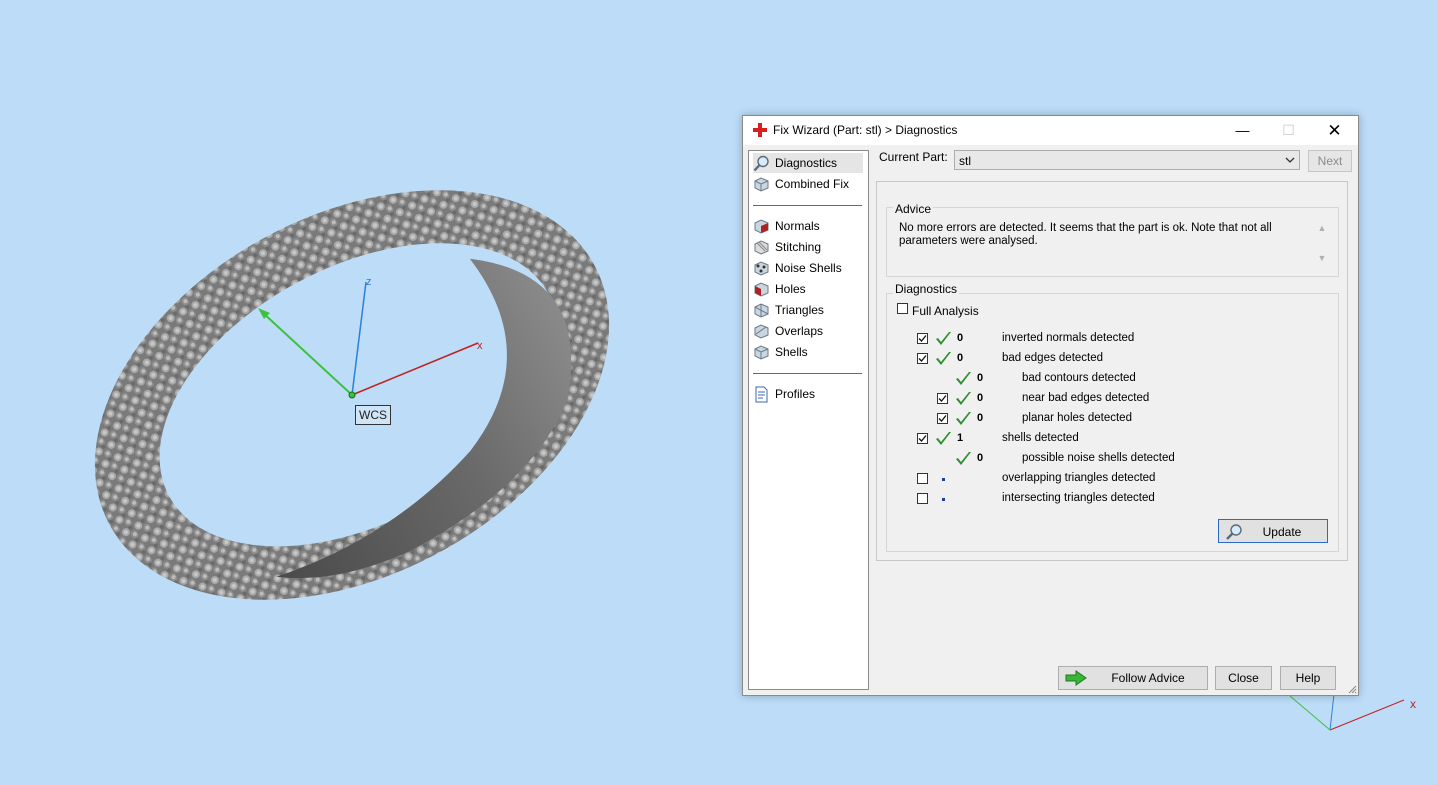 The width and height of the screenshot is (1437, 785). Describe the element at coordinates (808, 289) in the screenshot. I see `nav-item-holes: Holes` at that location.